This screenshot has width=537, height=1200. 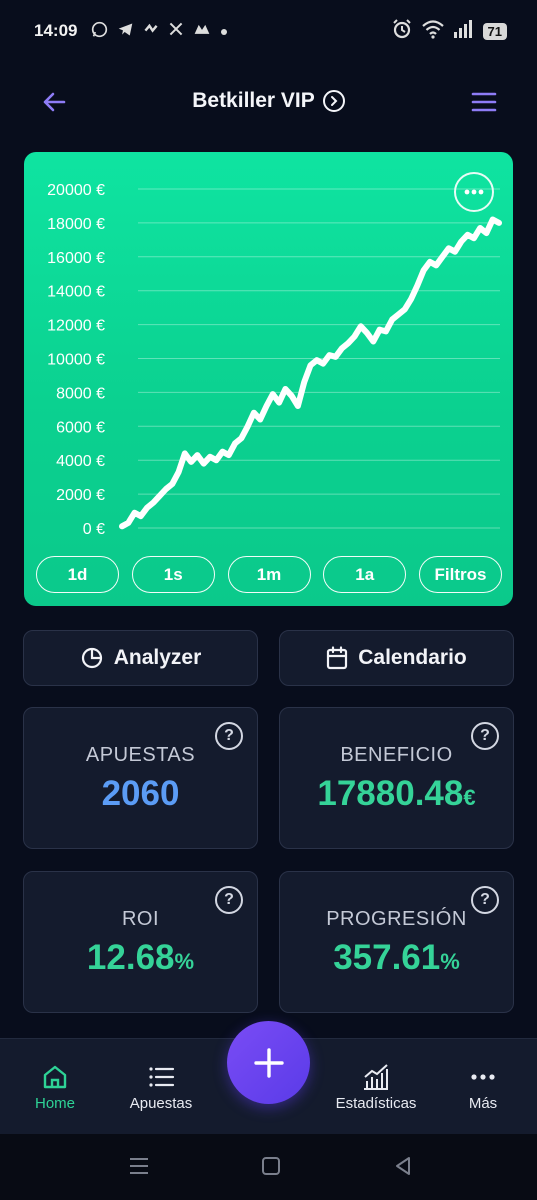 I want to click on stat-label: APUESTAS, so click(x=140, y=755).